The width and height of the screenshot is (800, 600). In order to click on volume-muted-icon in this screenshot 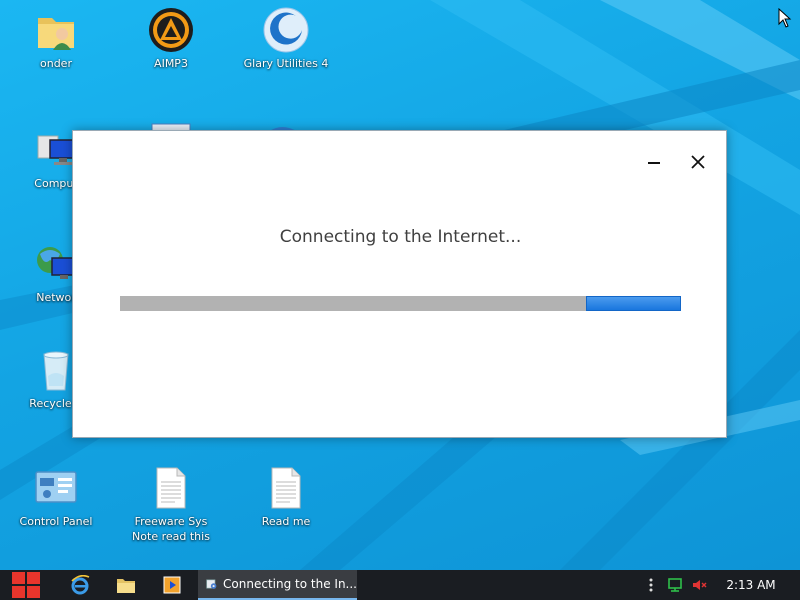, I will do `click(700, 585)`.